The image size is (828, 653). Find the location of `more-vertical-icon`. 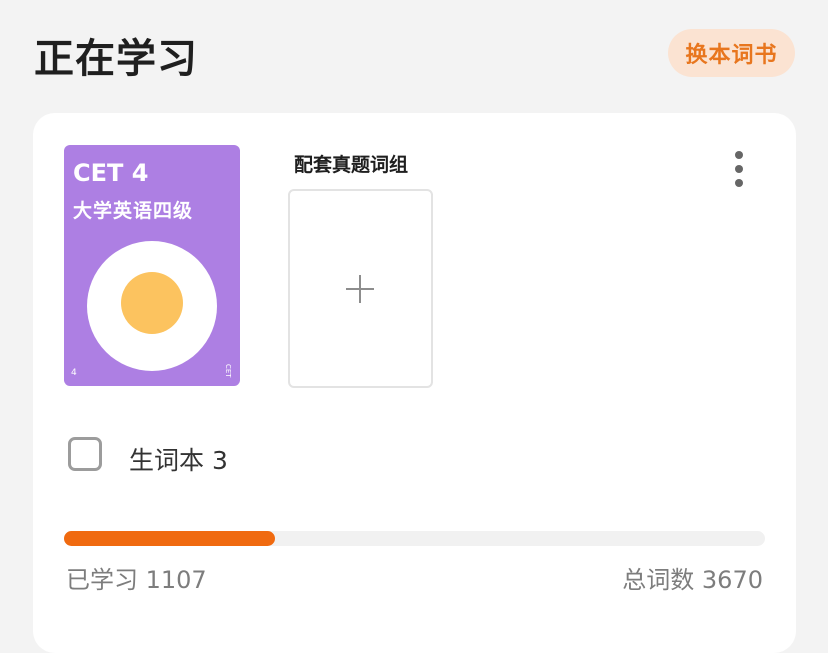

more-vertical-icon is located at coordinates (739, 169).